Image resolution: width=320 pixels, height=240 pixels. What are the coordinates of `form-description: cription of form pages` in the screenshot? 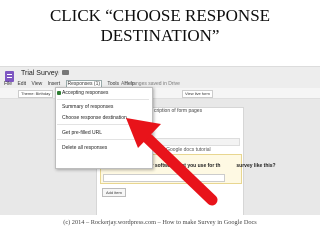 It's located at (178, 111).